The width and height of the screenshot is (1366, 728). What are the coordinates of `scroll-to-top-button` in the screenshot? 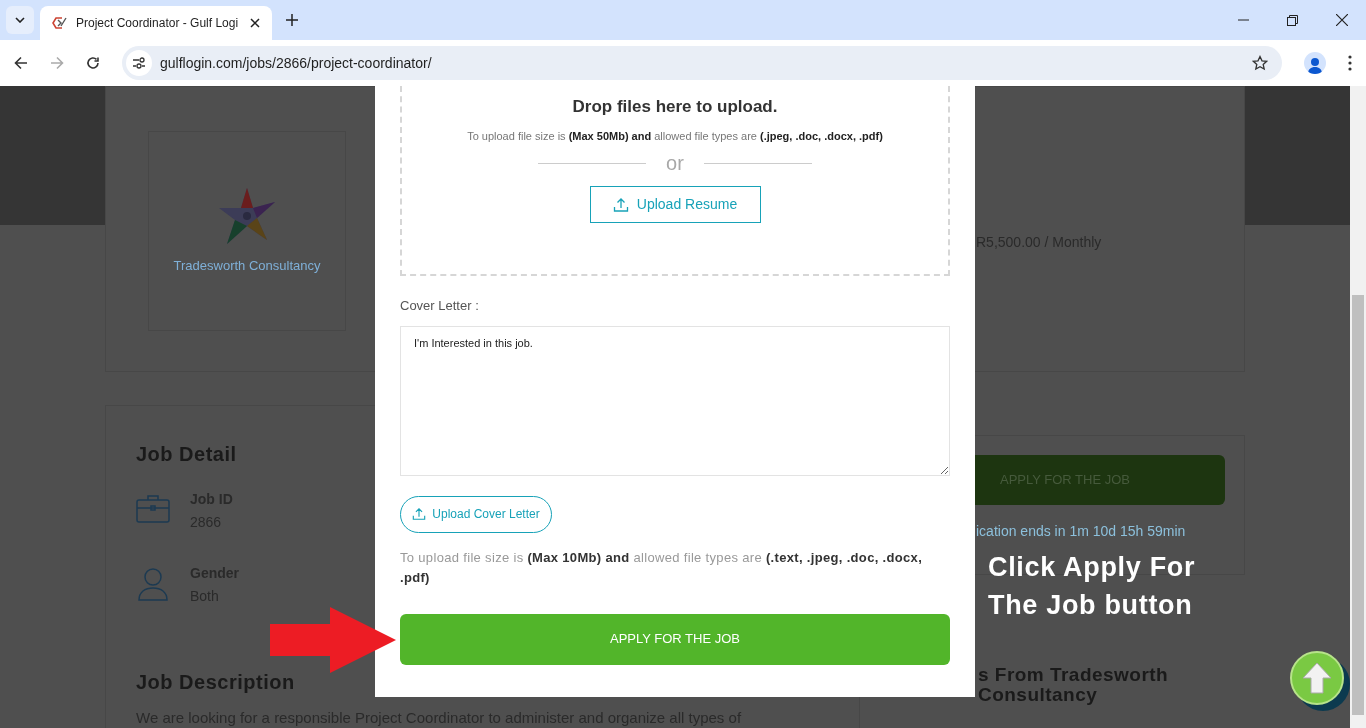 It's located at (1320, 681).